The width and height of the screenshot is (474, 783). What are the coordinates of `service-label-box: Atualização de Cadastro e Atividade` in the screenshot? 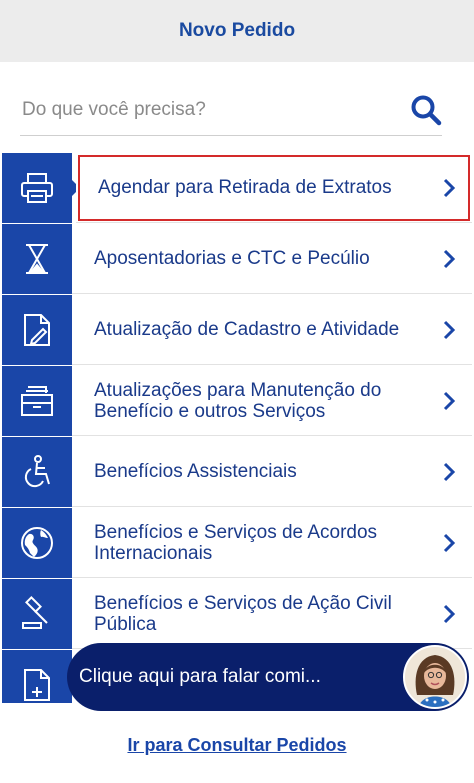 It's located at (272, 330).